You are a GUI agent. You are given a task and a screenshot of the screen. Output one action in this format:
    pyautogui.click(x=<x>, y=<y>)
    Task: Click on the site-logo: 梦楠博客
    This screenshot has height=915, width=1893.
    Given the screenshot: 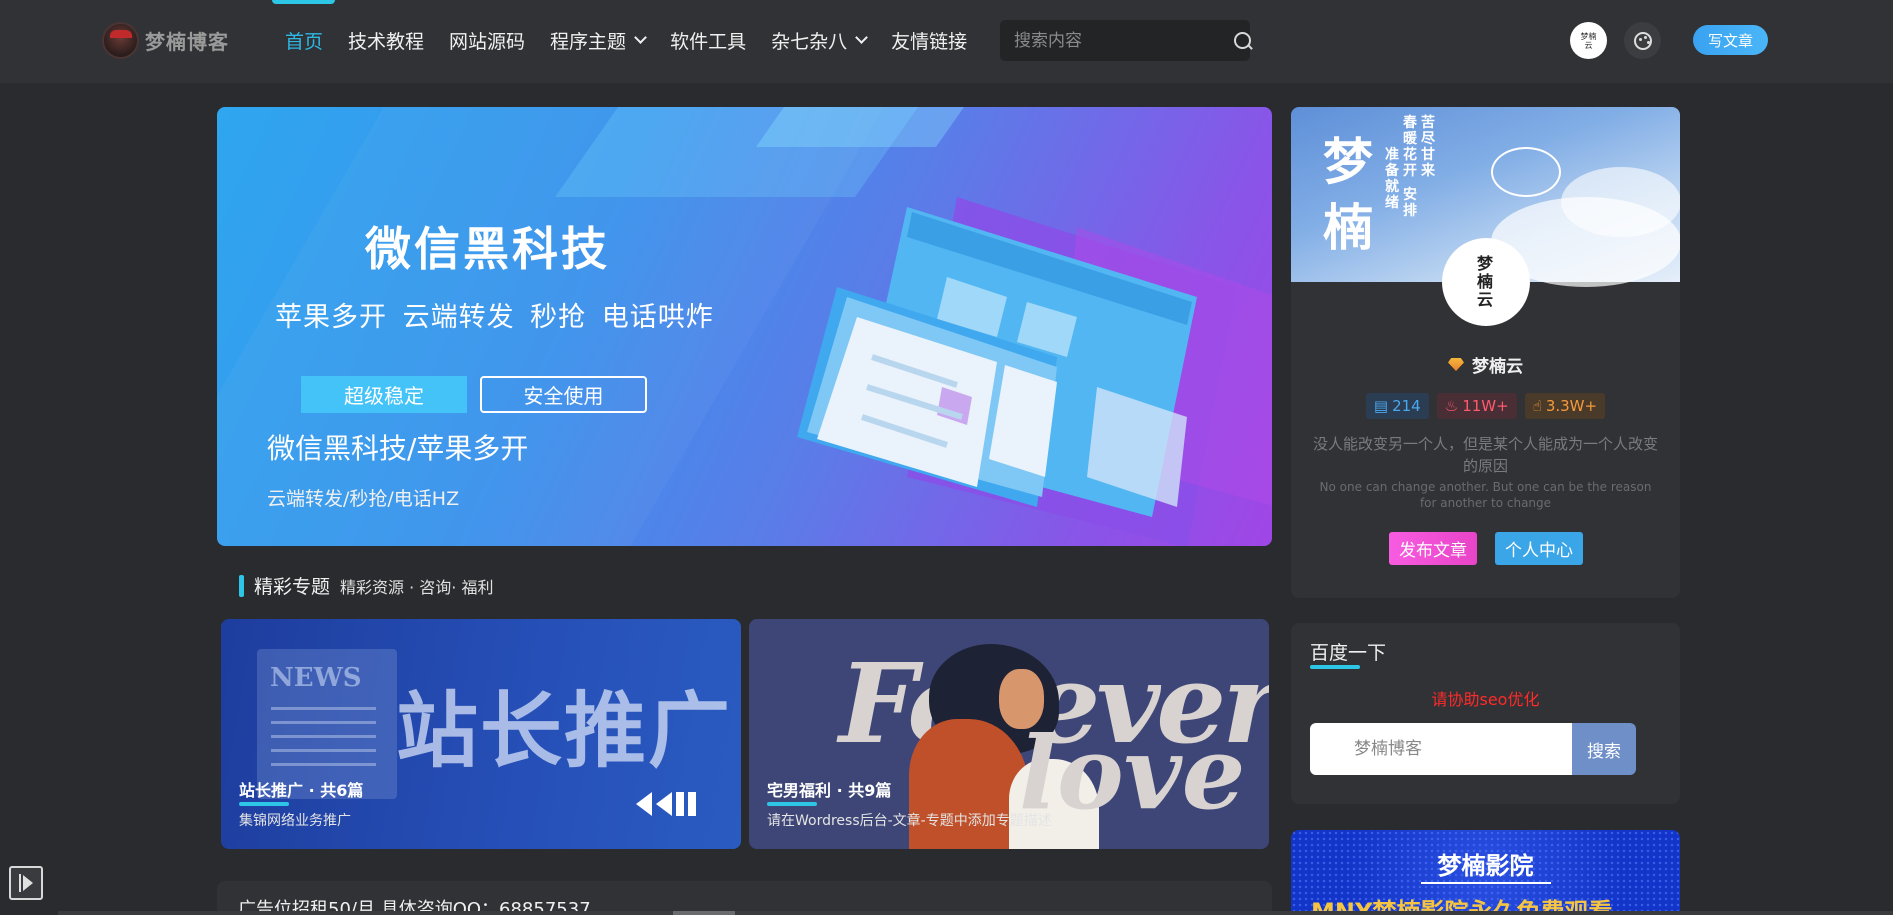 What is the action you would take?
    pyautogui.click(x=165, y=40)
    